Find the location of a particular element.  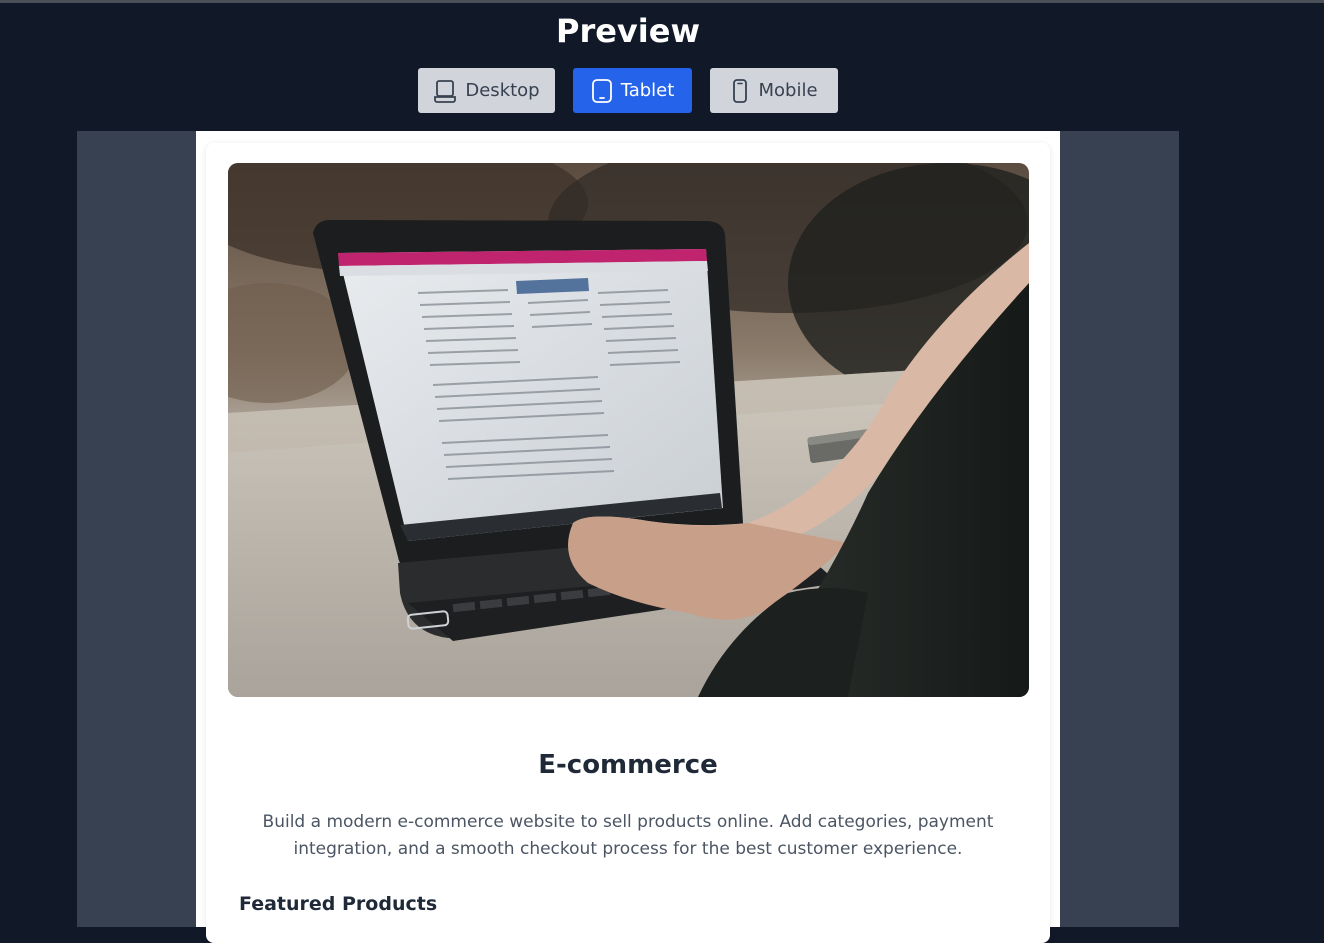

tablet-icon is located at coordinates (602, 91).